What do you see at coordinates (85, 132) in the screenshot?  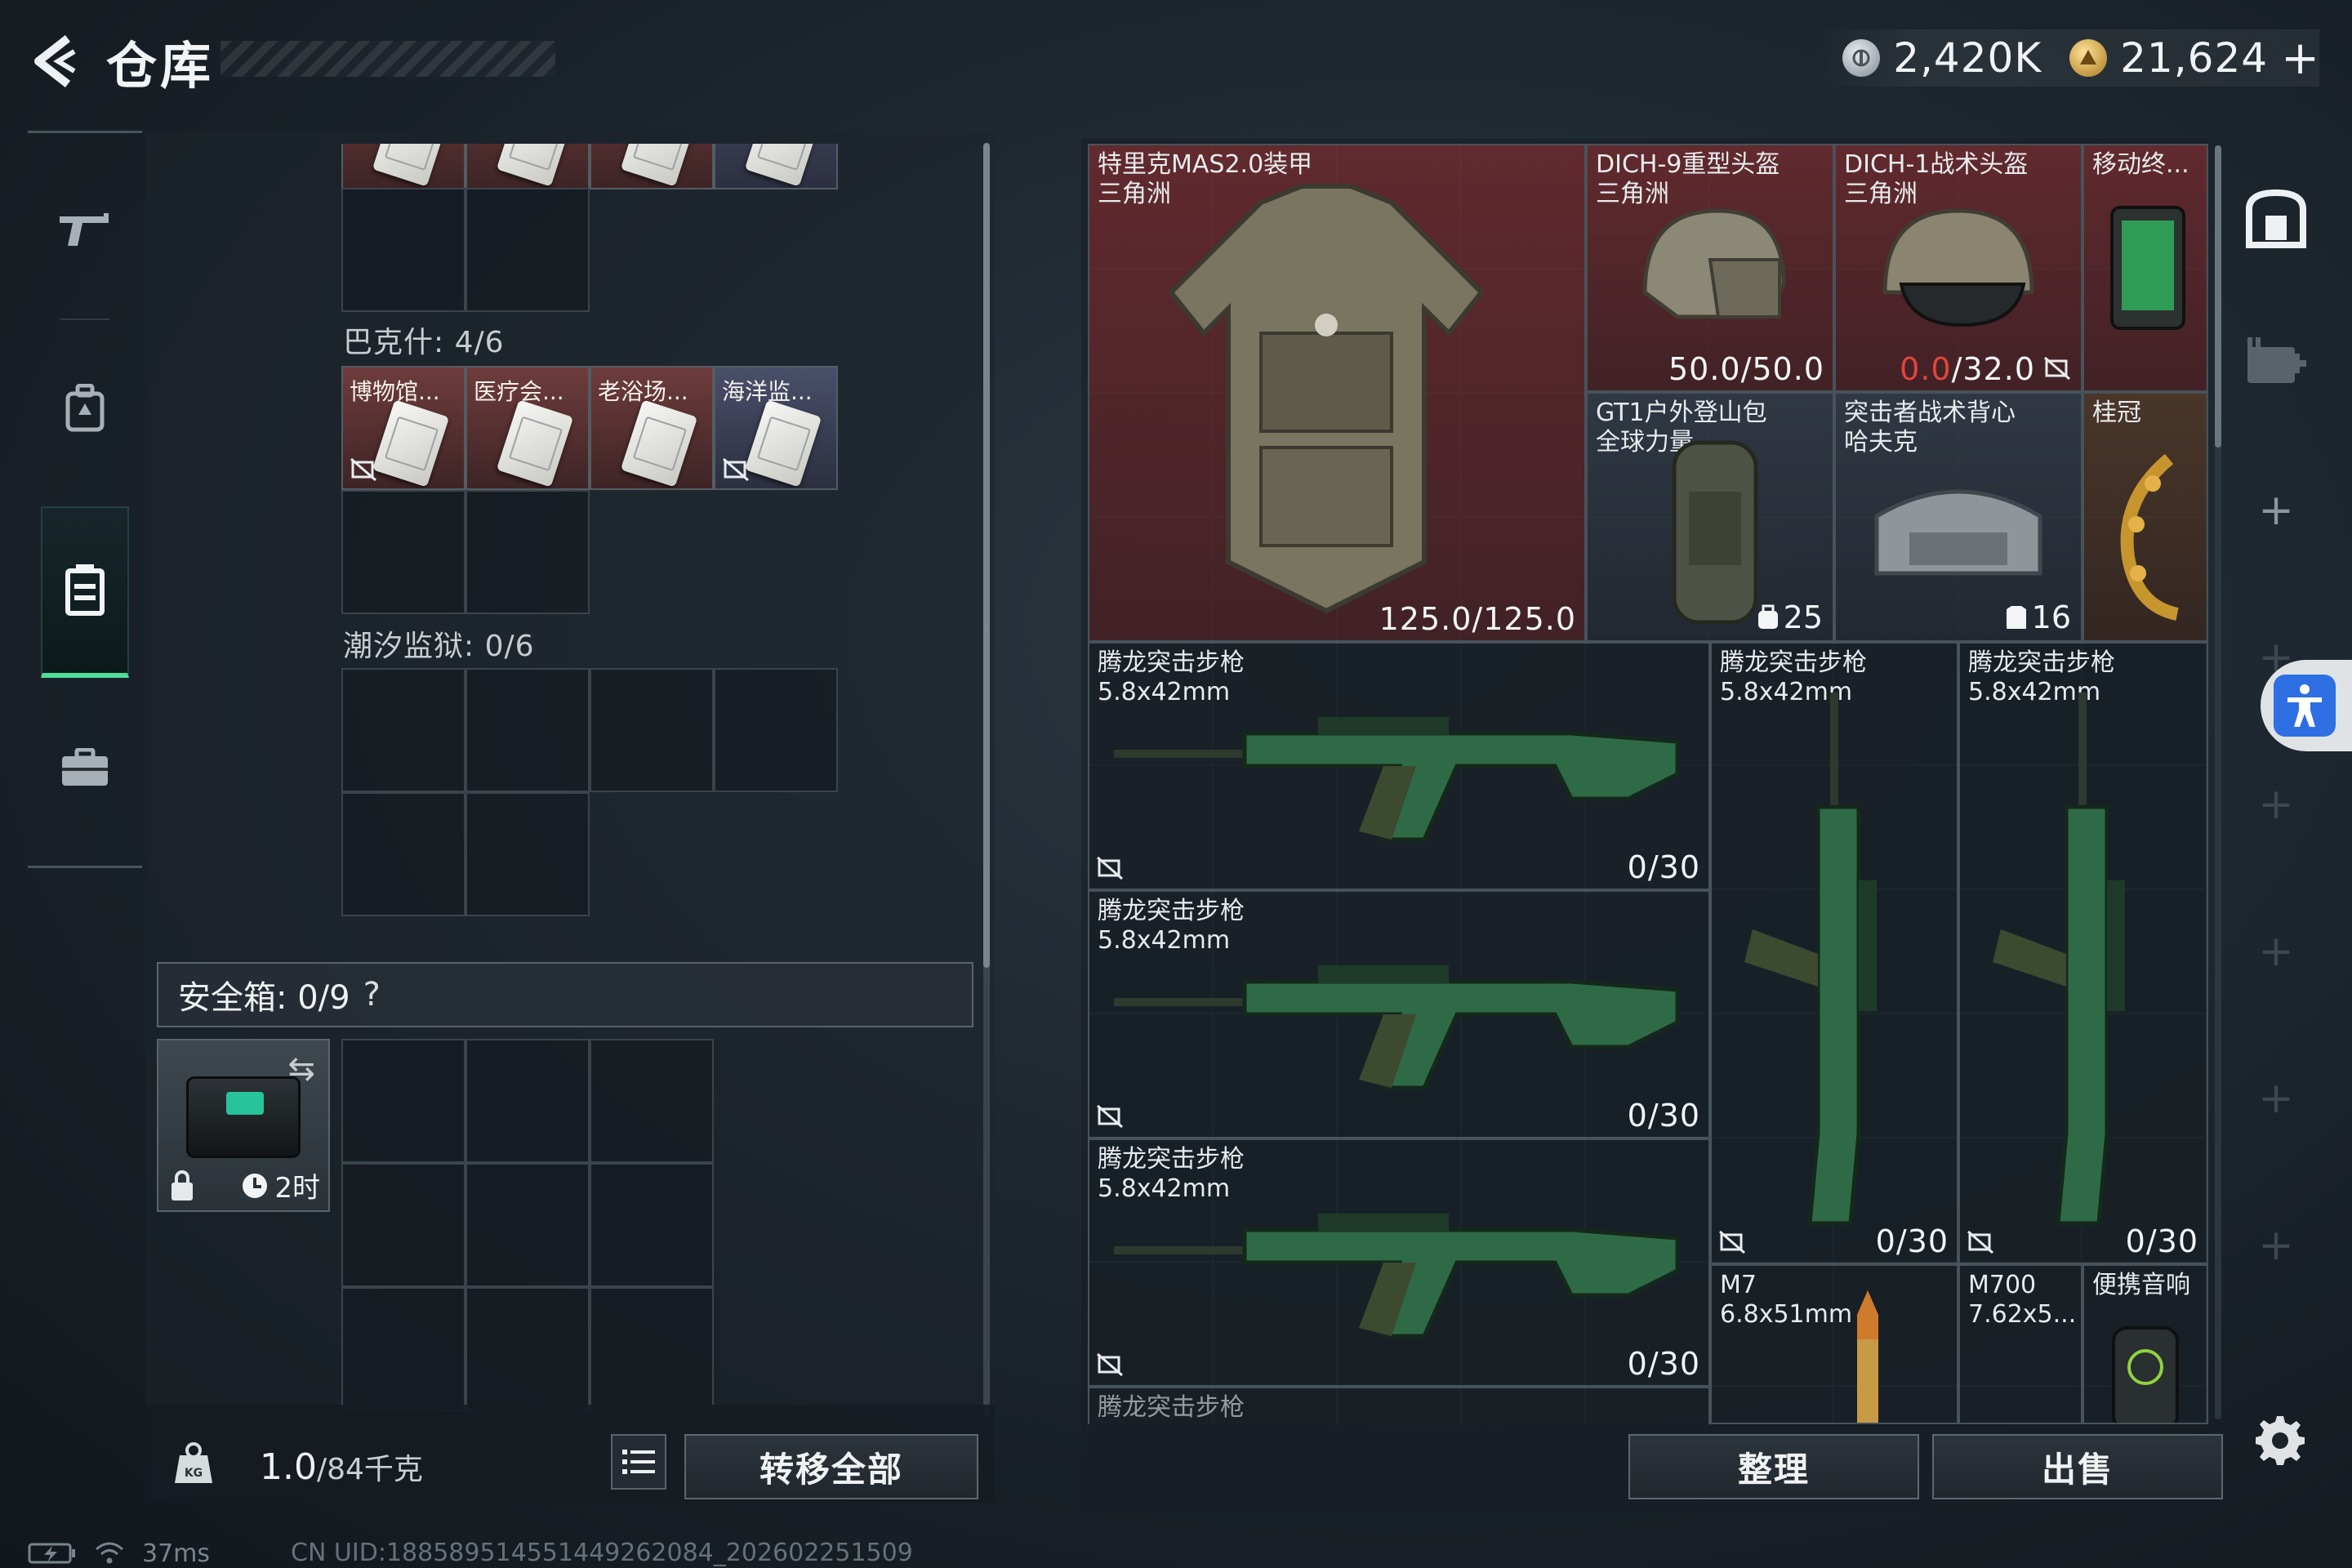 I see `nav-top-divider` at bounding box center [85, 132].